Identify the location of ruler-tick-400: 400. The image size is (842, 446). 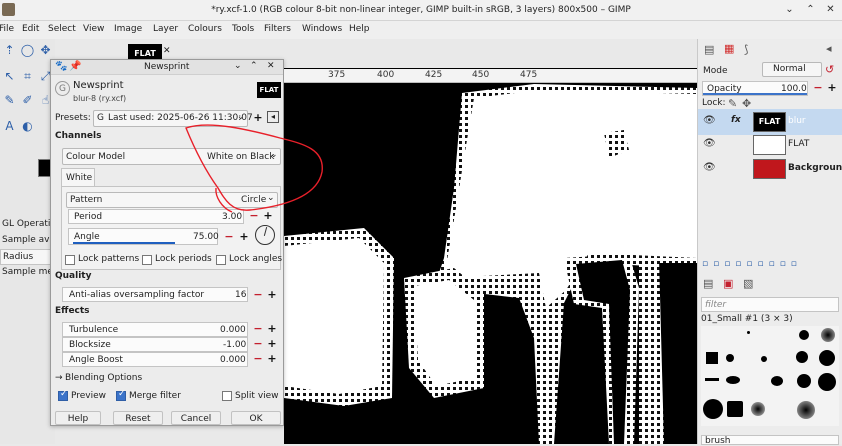
(386, 75).